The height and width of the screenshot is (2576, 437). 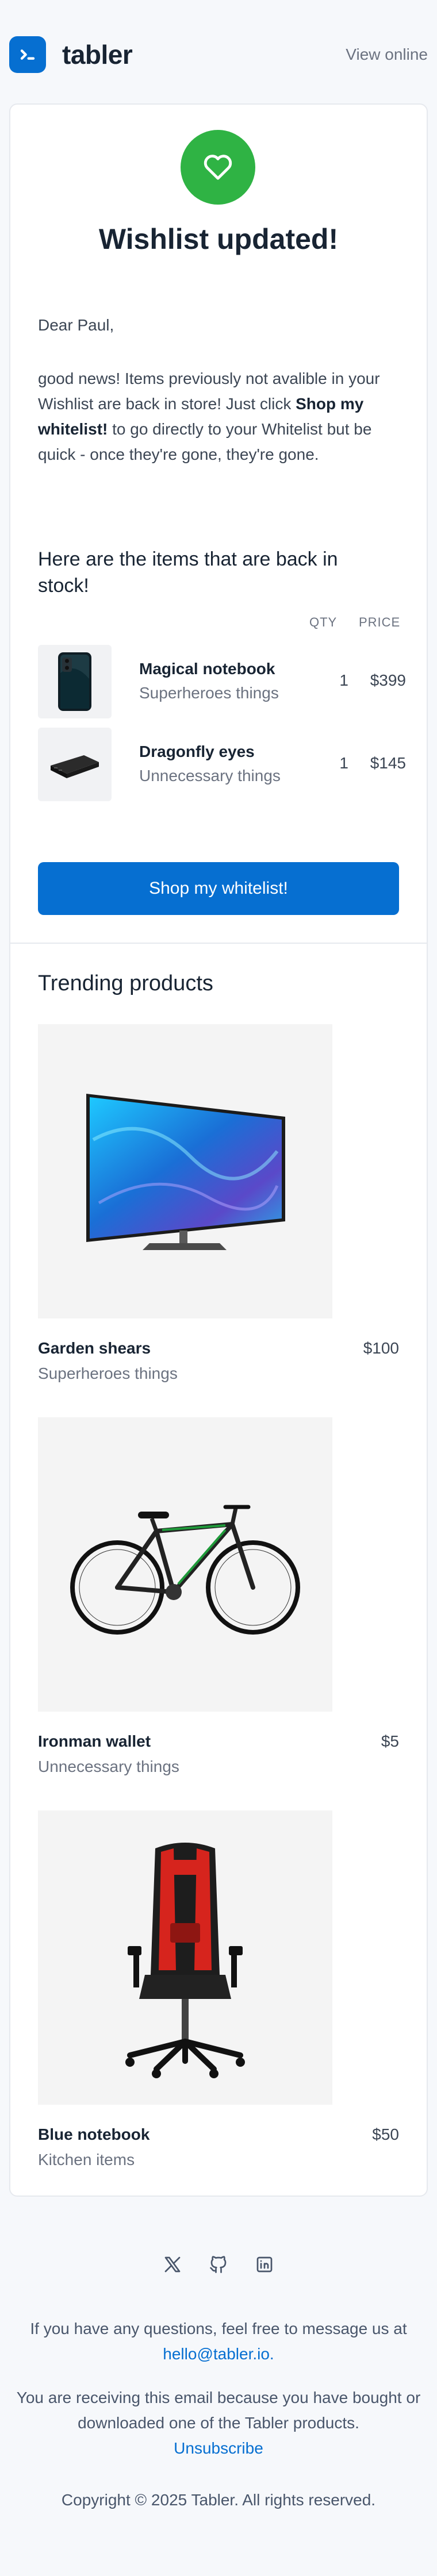 I want to click on tv-image, so click(x=185, y=1171).